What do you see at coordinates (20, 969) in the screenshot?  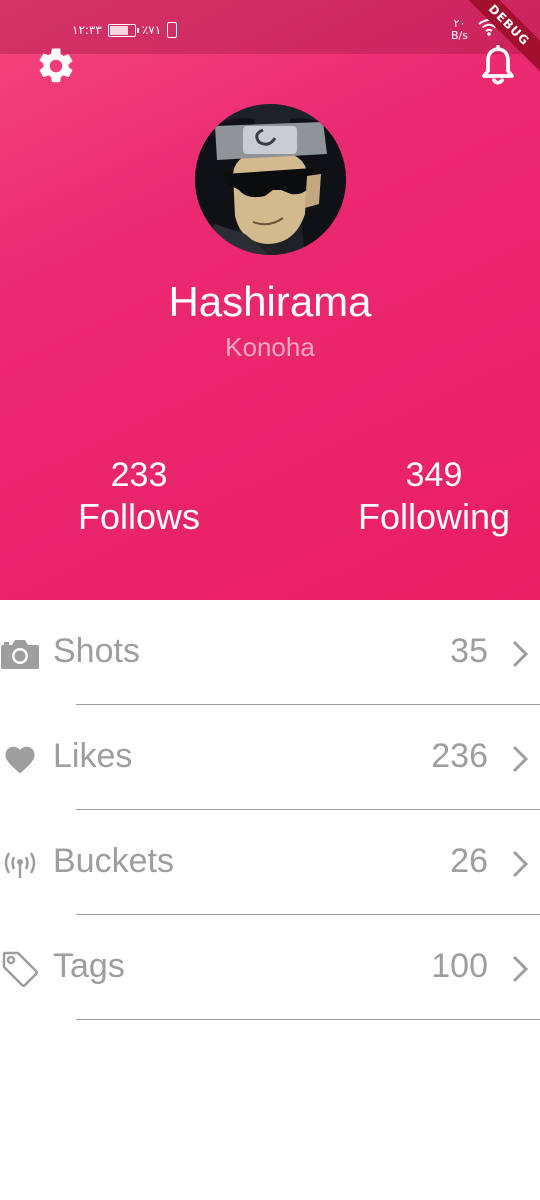 I see `tag-icon` at bounding box center [20, 969].